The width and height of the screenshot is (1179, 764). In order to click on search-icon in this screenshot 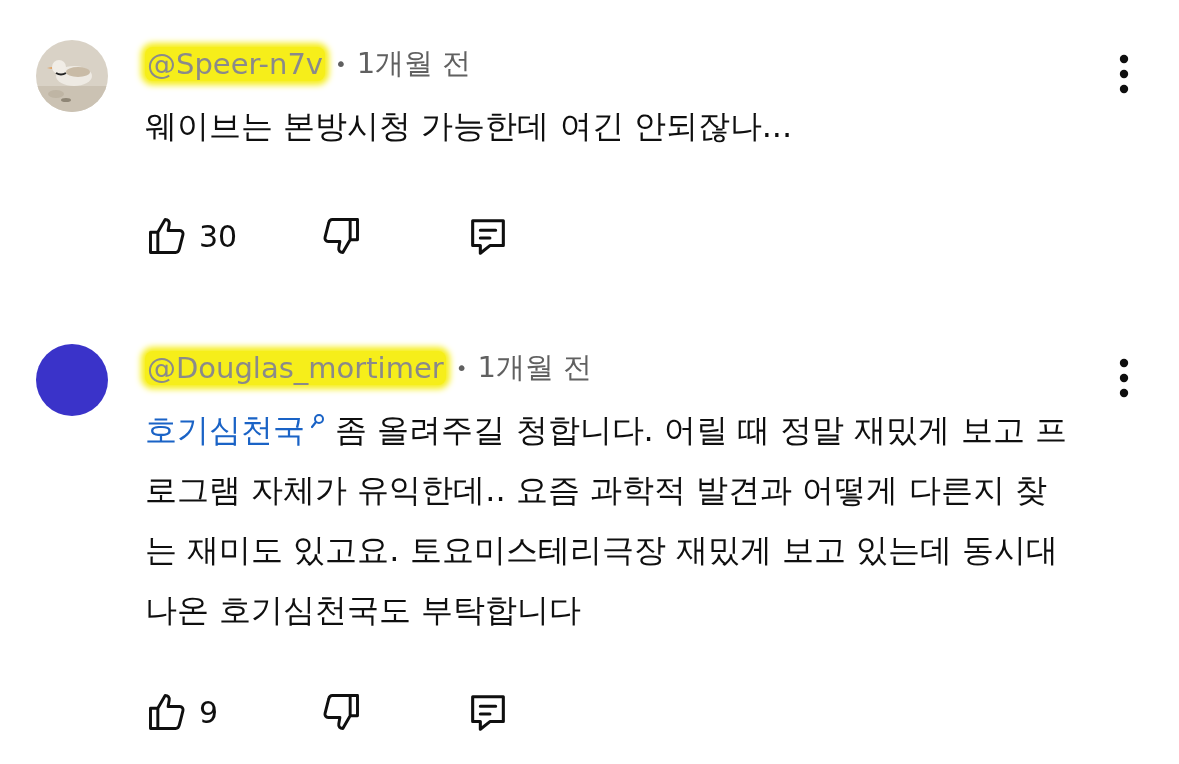, I will do `click(318, 421)`.